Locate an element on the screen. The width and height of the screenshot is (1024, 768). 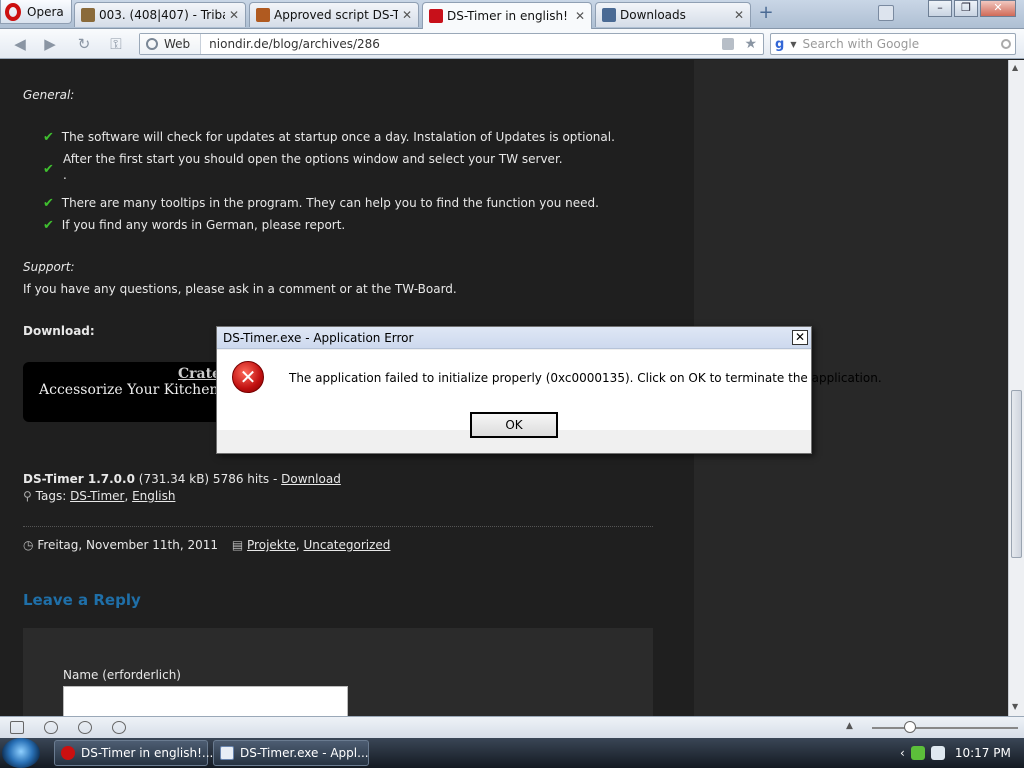
tab-ds-timer-active: DS-Timer in english! » ... ✕ is located at coordinates (507, 15).